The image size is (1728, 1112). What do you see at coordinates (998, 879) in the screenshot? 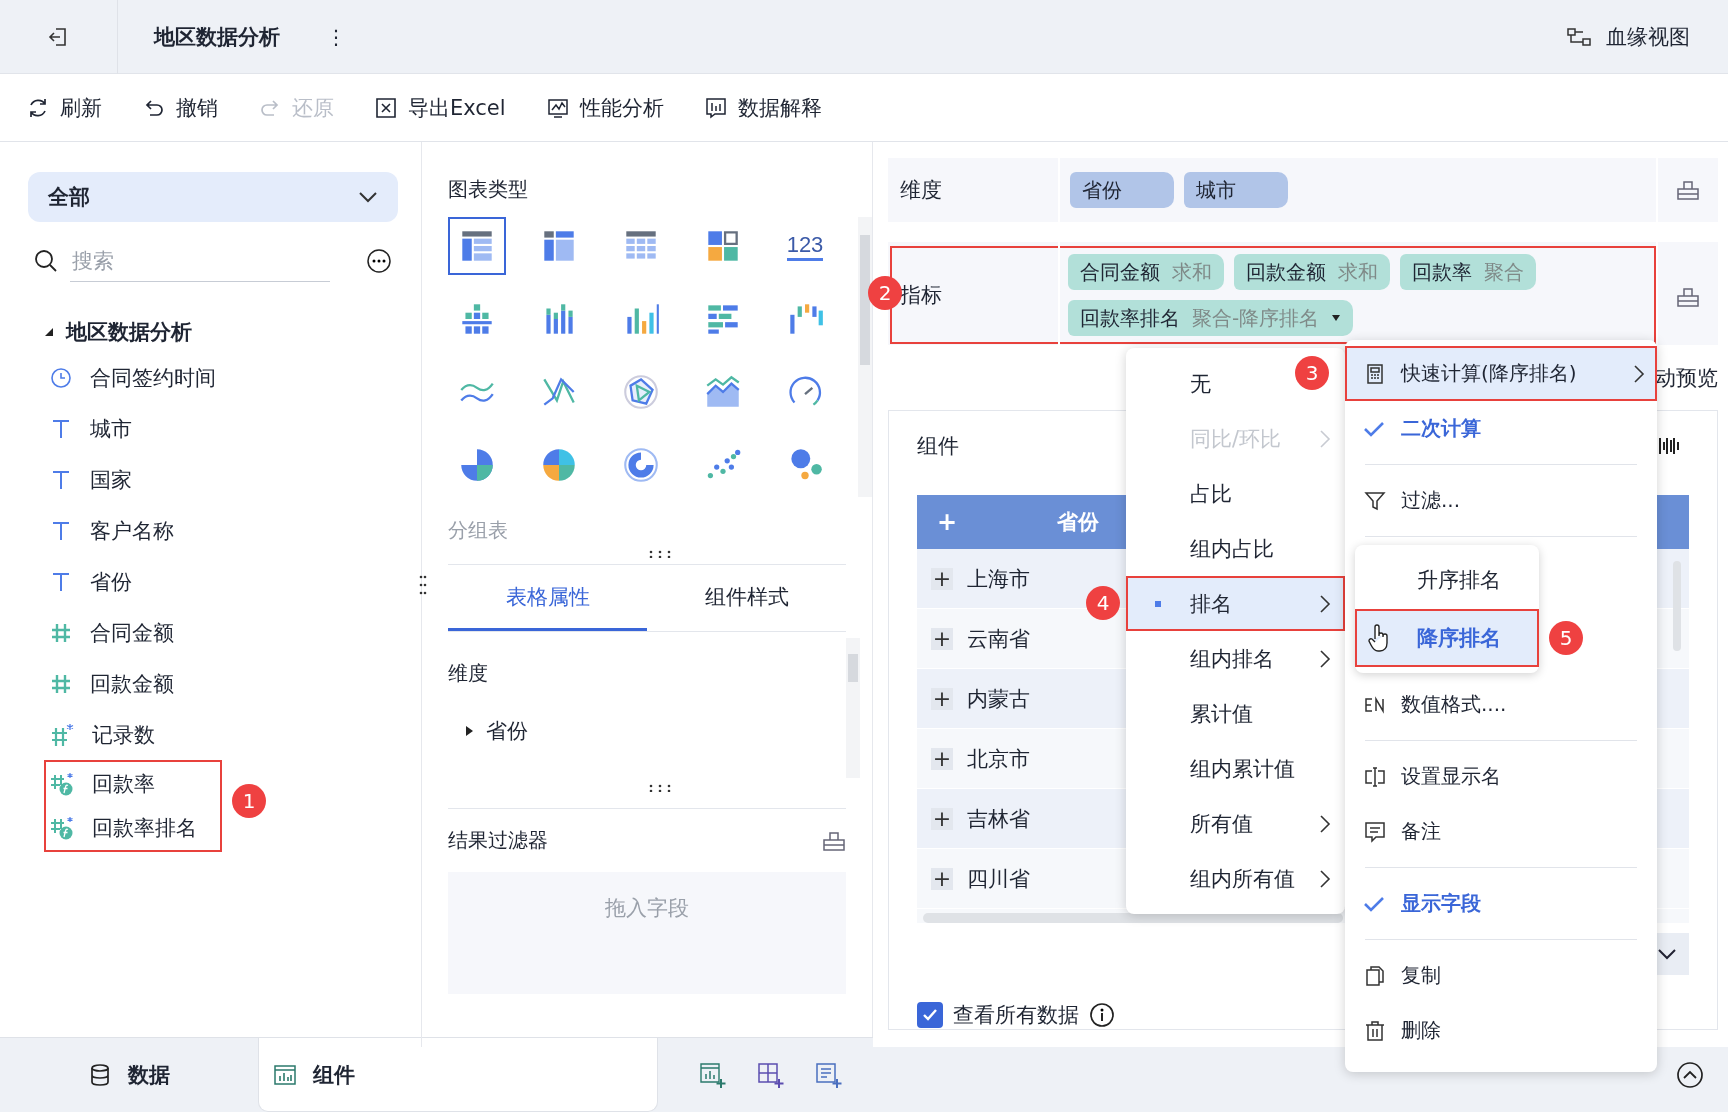
I see `table-cell-text: 四川省` at bounding box center [998, 879].